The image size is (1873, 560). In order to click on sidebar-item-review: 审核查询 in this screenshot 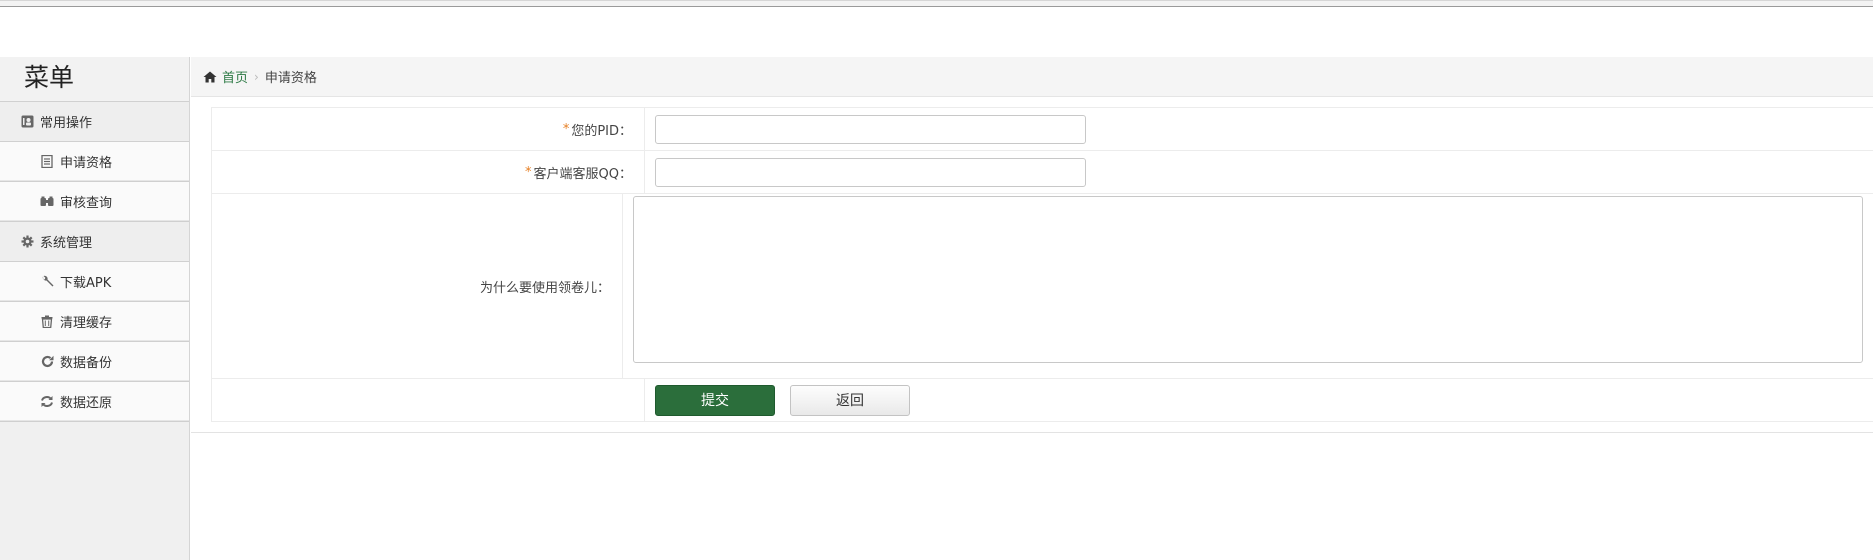, I will do `click(94, 202)`.